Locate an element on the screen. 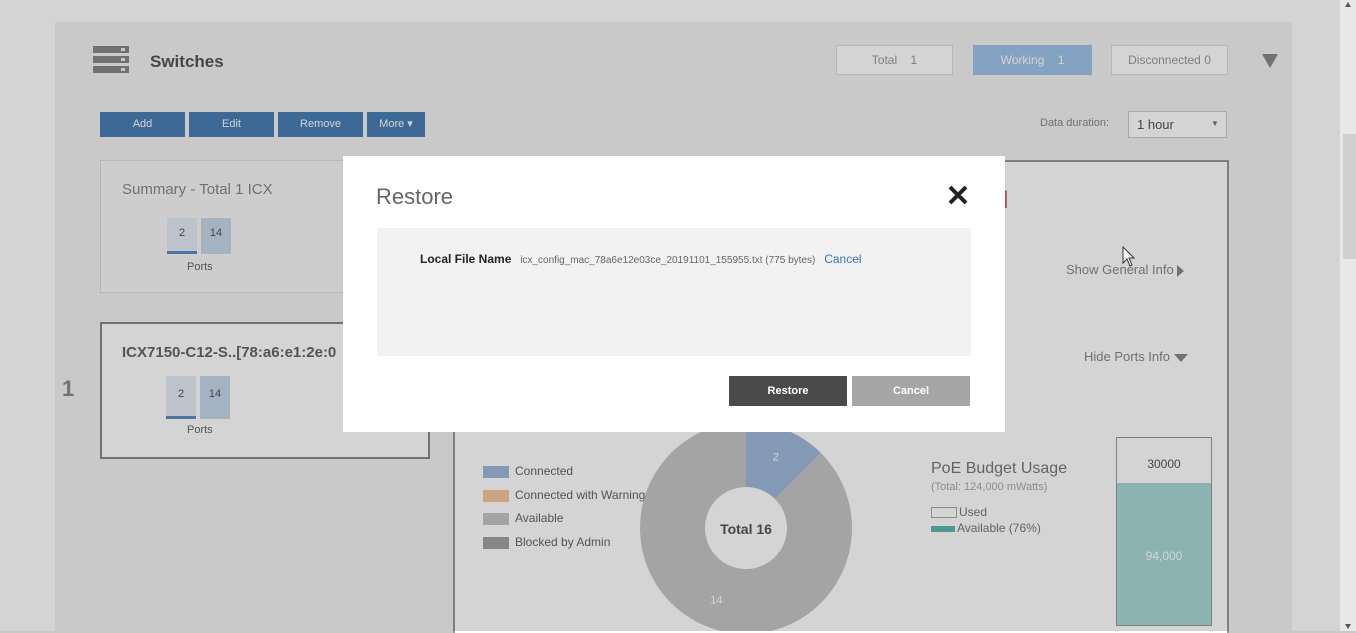  close-icon is located at coordinates (958, 195).